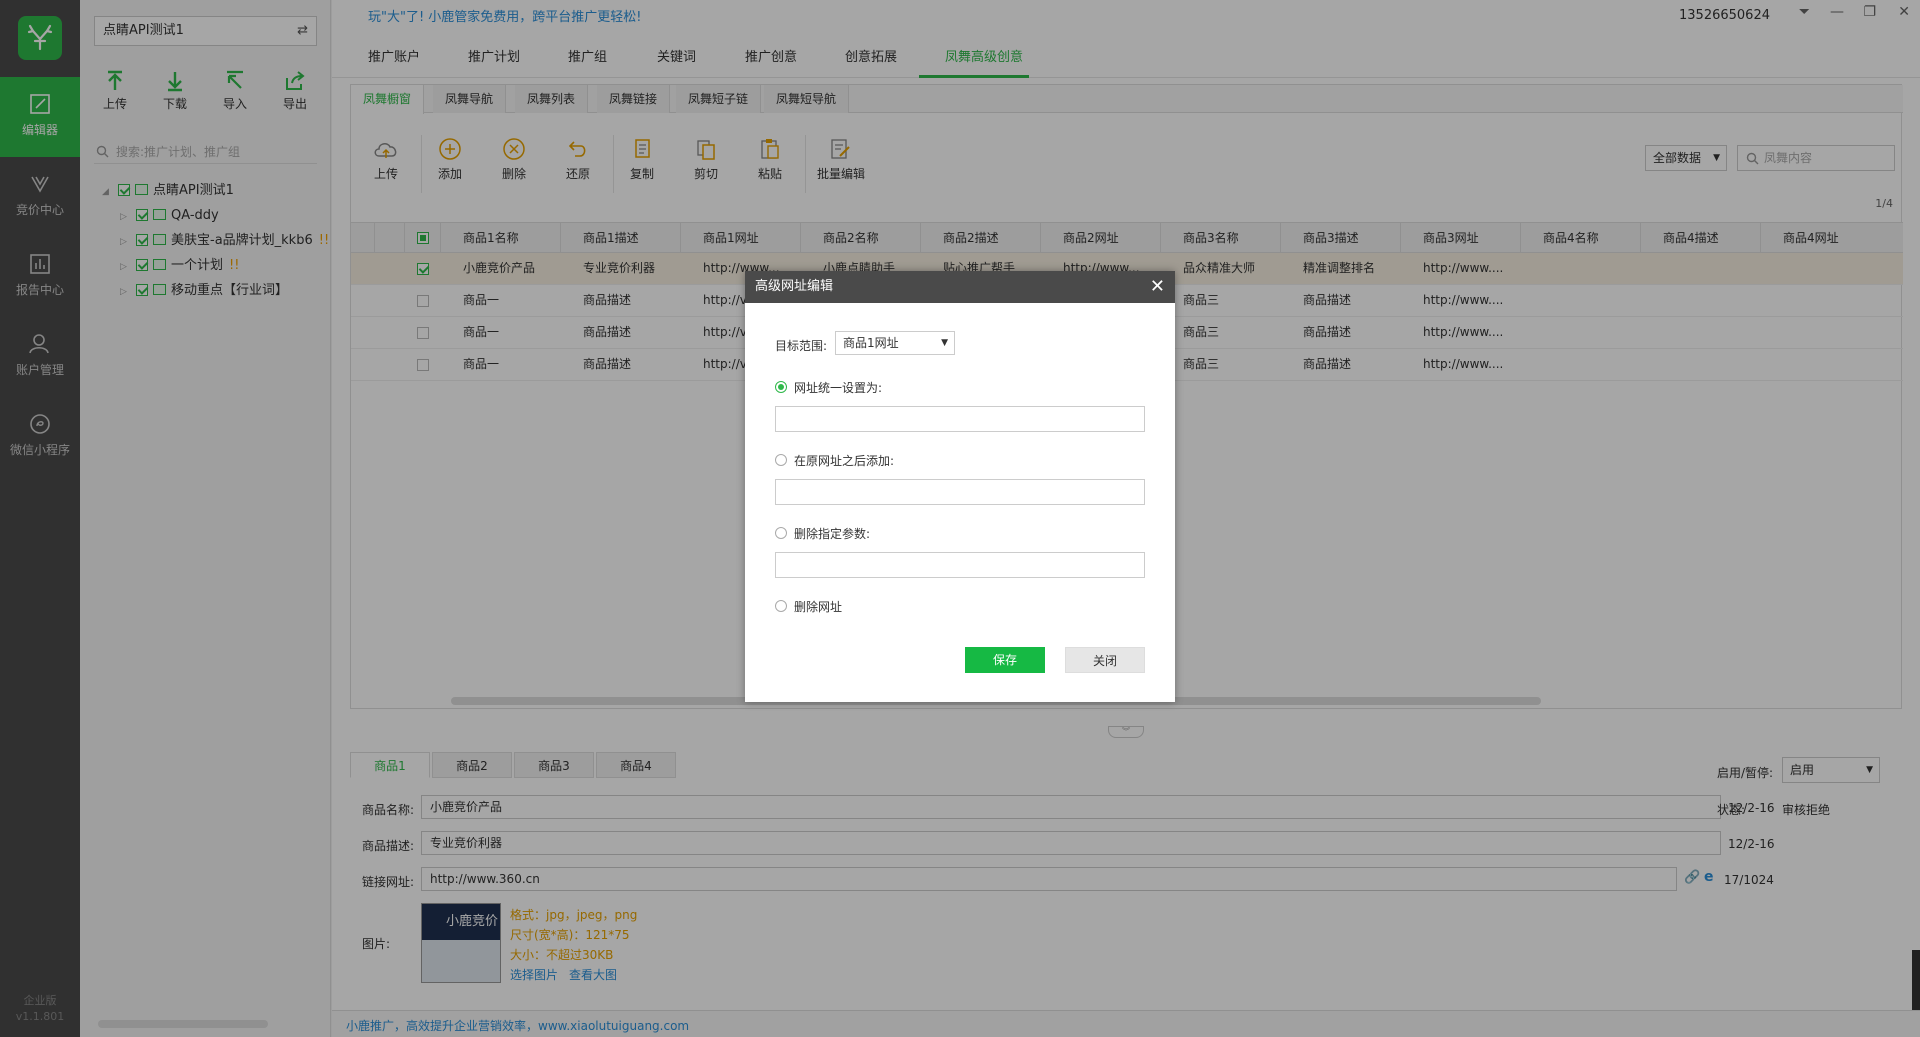 The height and width of the screenshot is (1037, 1920). I want to click on remove-params-label: 删除指定参数:, so click(832, 534).